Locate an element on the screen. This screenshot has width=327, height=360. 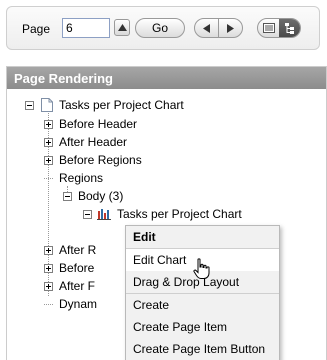
menu-item-create: Create is located at coordinates (202, 305).